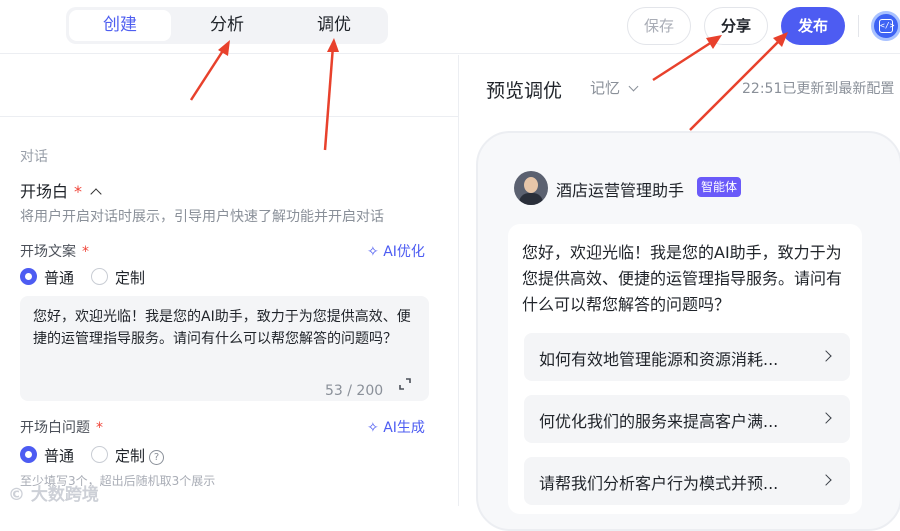 Image resolution: width=900 pixels, height=531 pixels. I want to click on radio-copy-custom-label: 定制, so click(130, 278).